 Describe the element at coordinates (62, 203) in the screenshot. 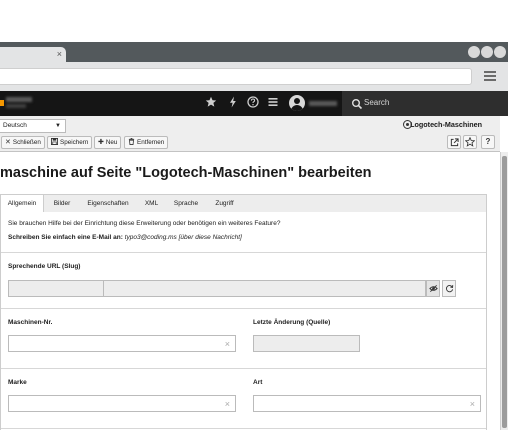

I see `tab-bilder: Bilder` at that location.